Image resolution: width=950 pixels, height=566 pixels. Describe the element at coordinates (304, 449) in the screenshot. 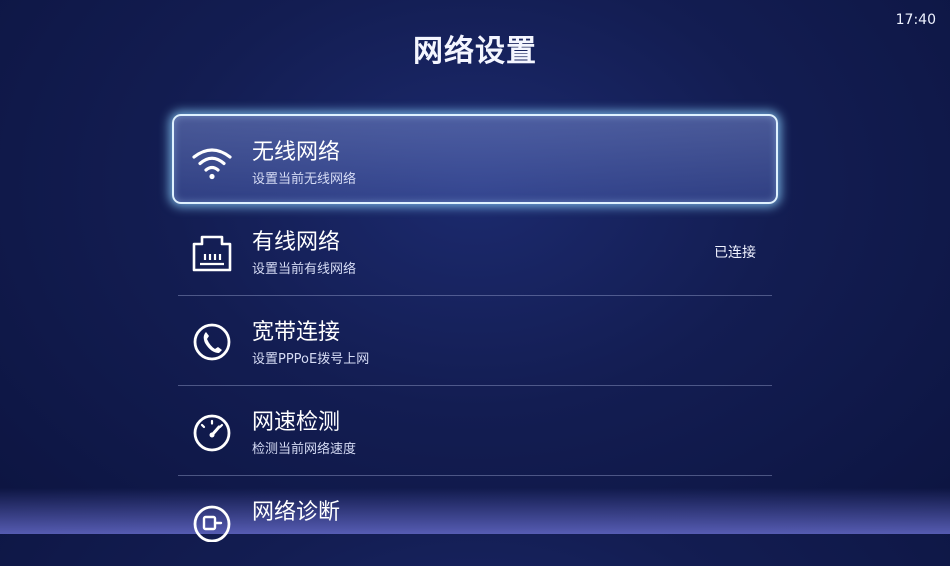

I see `menu-item-subtitle: 检测当前网络速度` at that location.